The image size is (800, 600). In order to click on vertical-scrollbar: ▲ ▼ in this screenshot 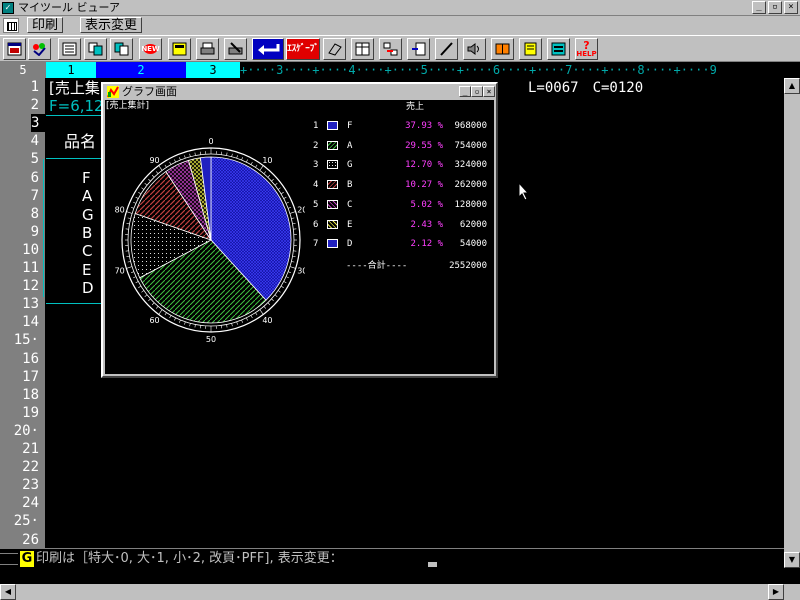, I will do `click(792, 323)`.